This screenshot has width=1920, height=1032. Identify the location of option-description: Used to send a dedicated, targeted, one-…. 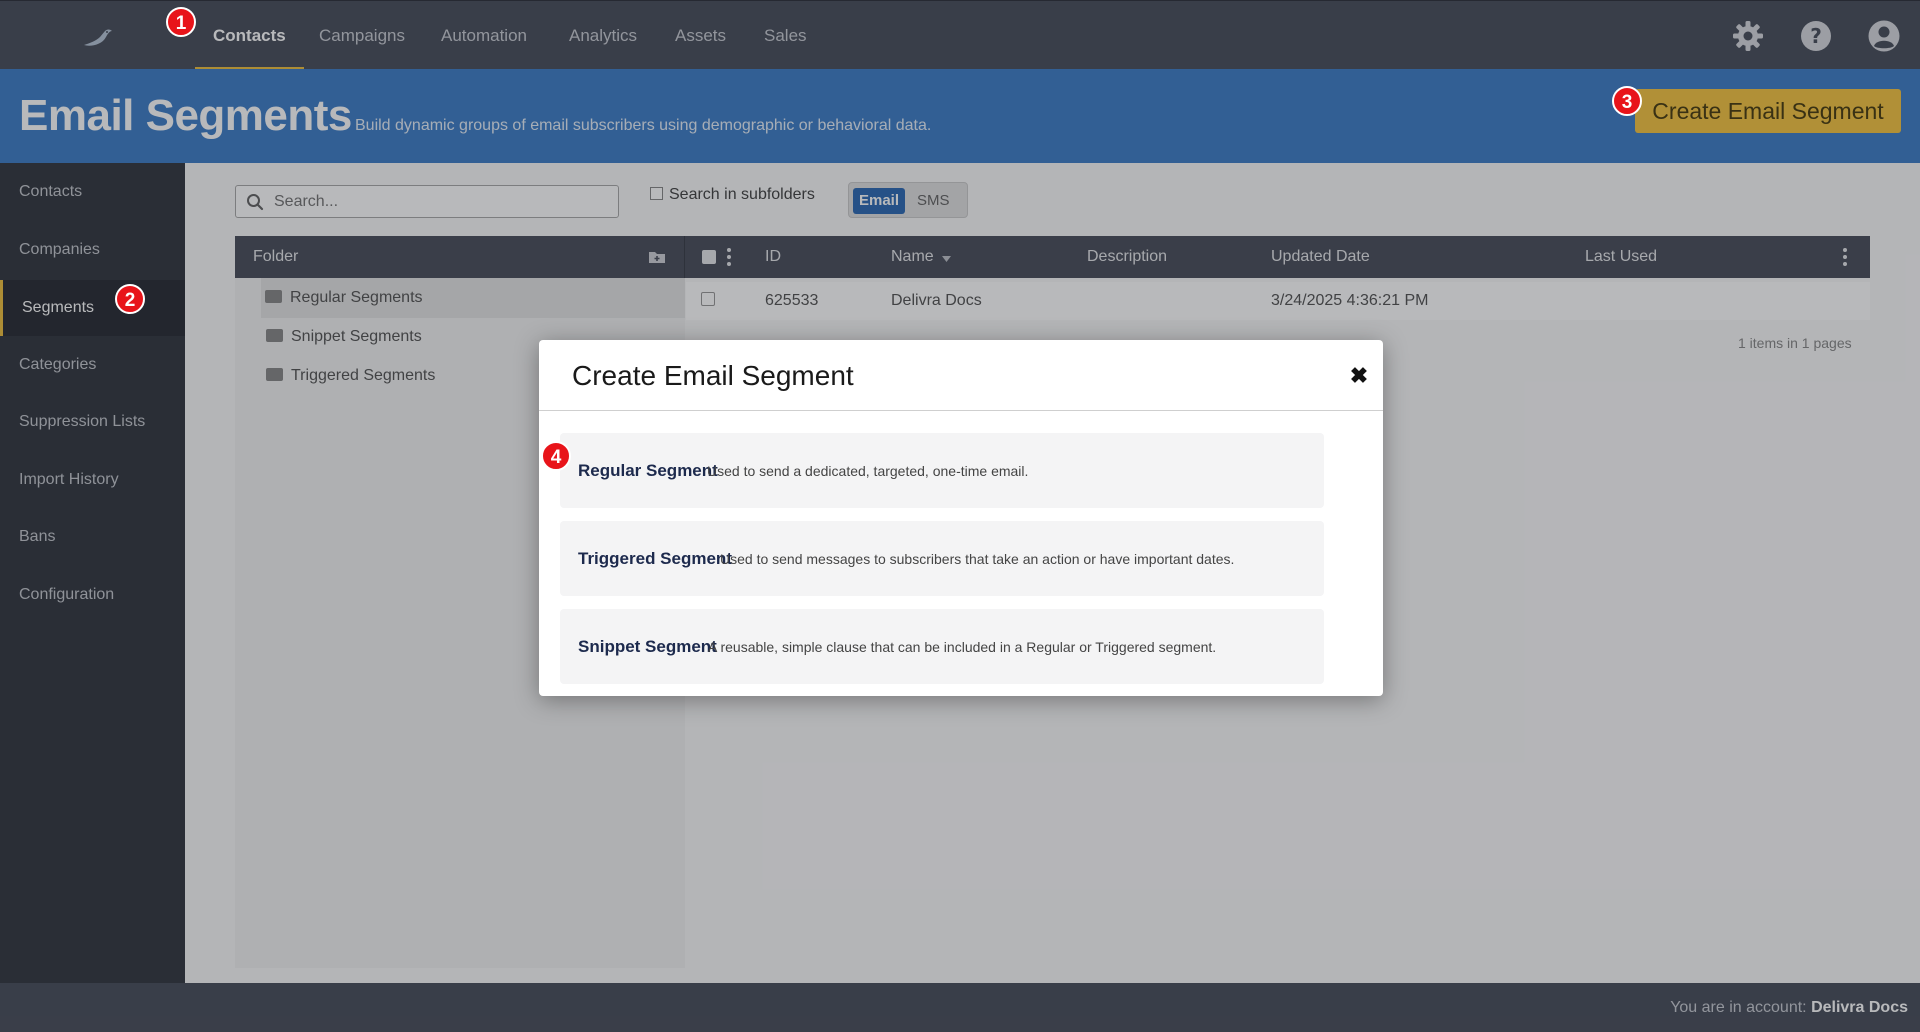
(868, 471).